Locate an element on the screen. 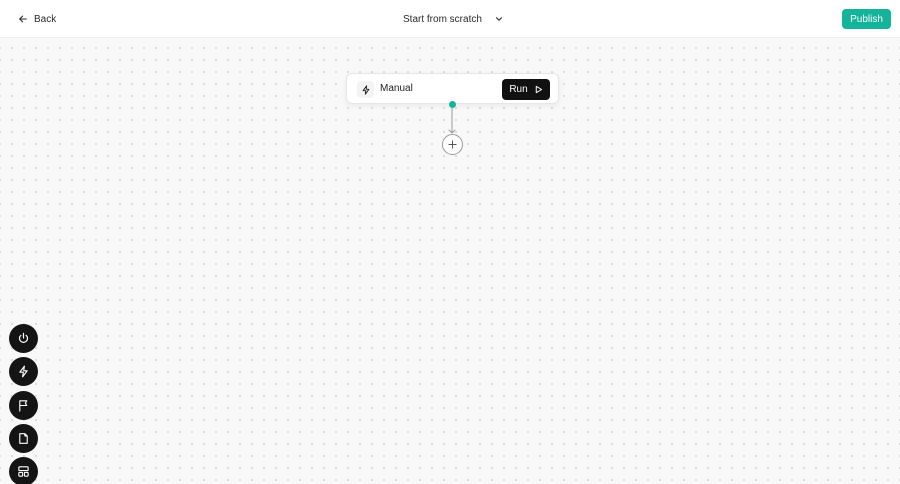 The width and height of the screenshot is (900, 484). run-label: Run is located at coordinates (518, 89).